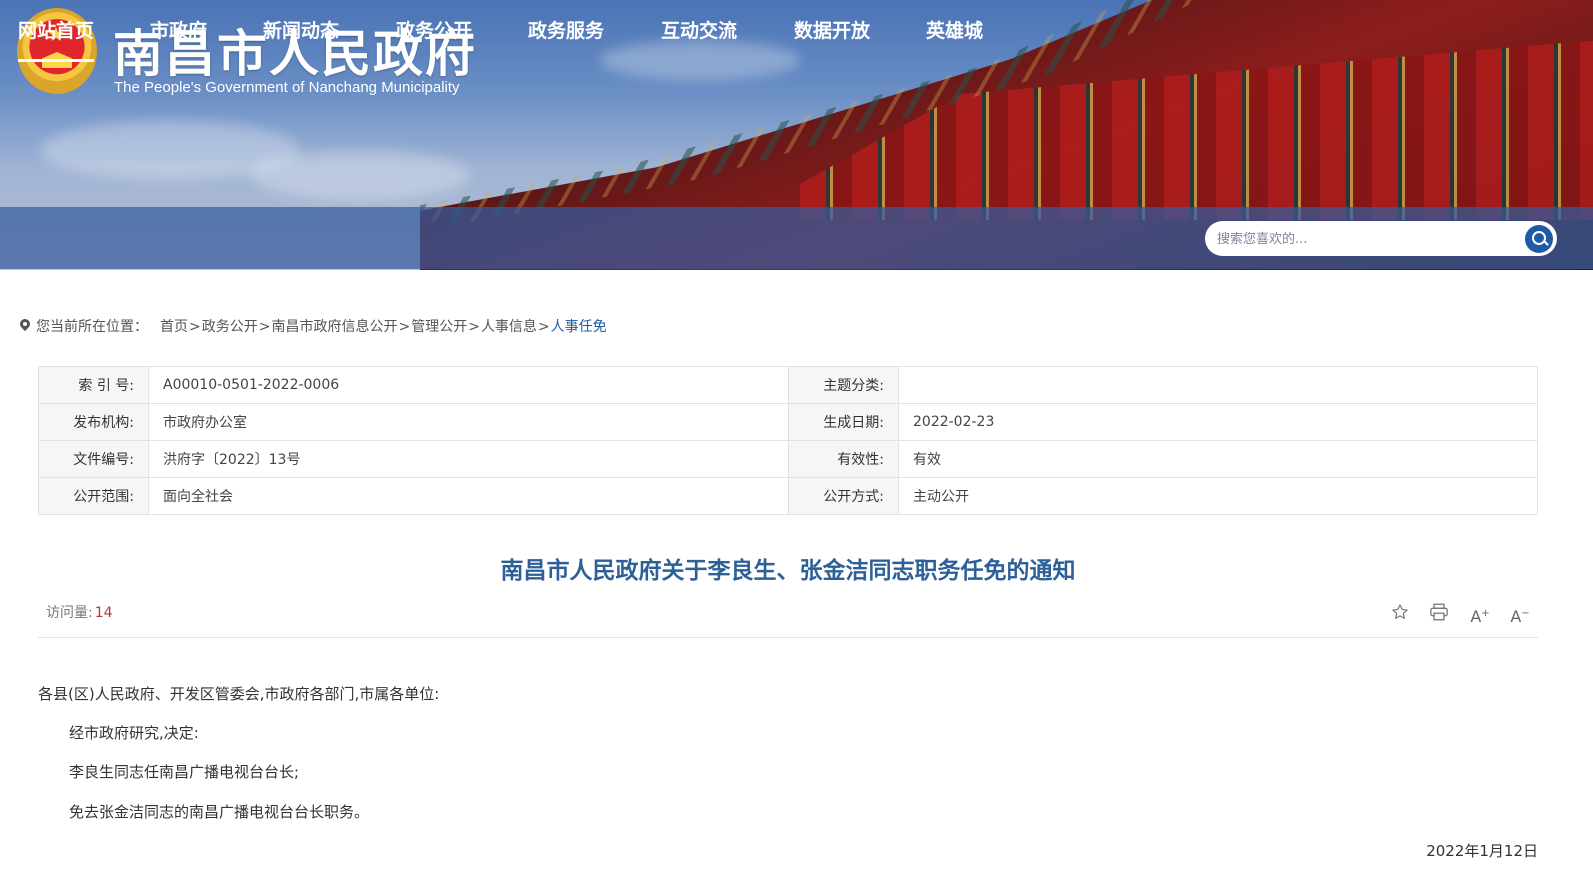  What do you see at coordinates (843, 422) in the screenshot?
I see `meta-label: 生成日期:` at bounding box center [843, 422].